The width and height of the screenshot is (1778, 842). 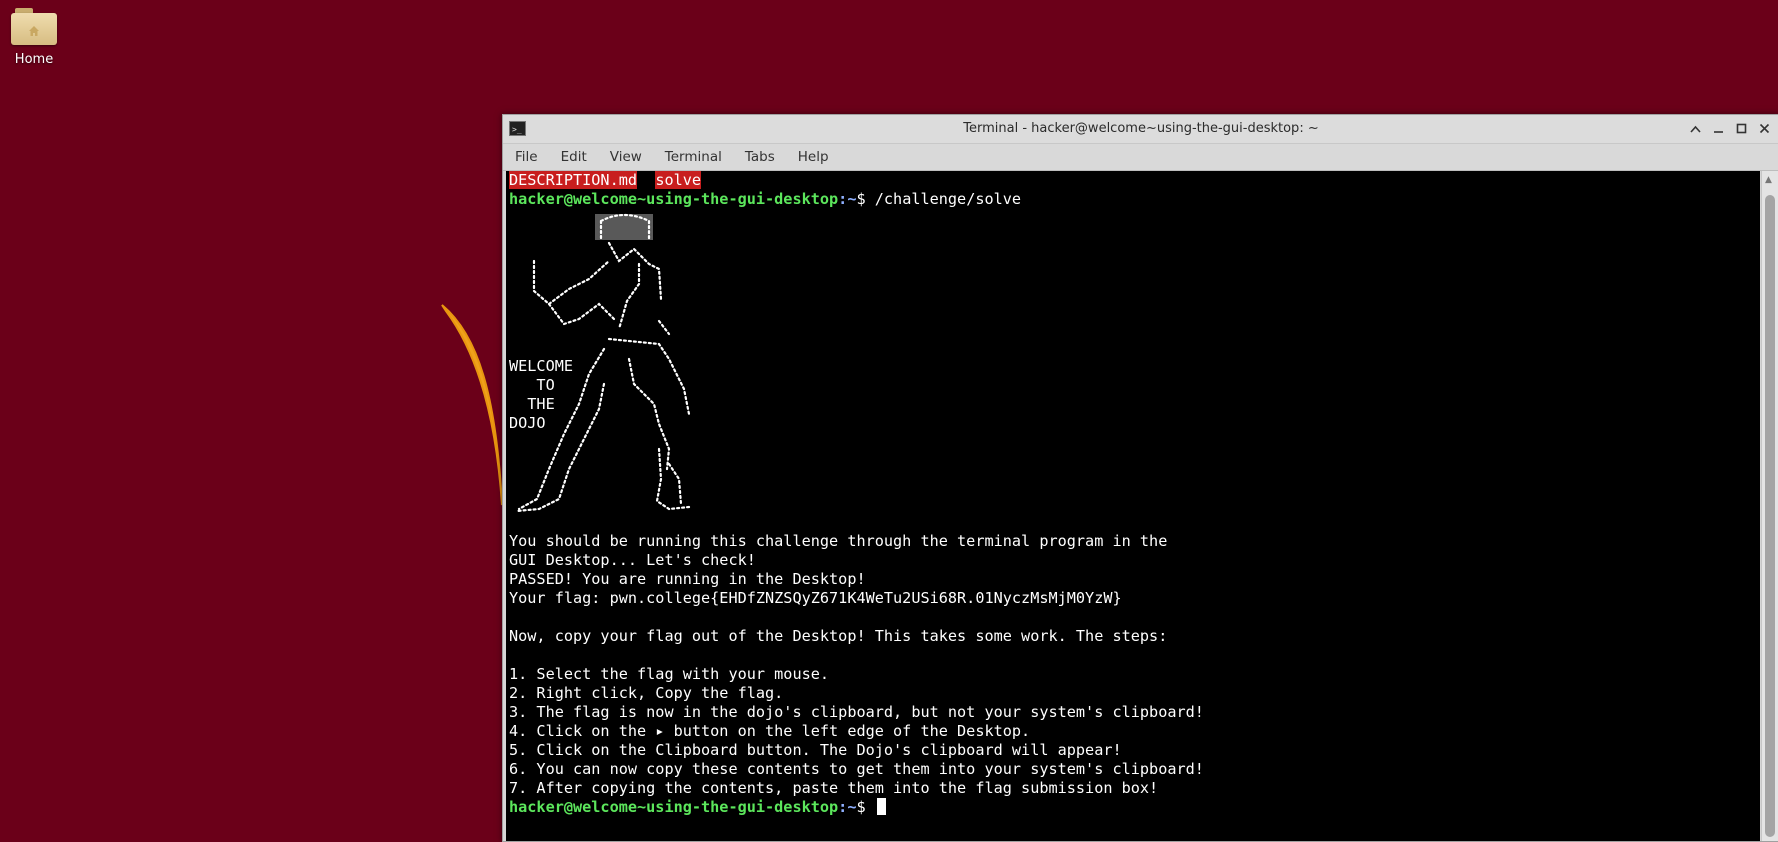 What do you see at coordinates (632, 560) in the screenshot?
I see `output-line: GUI Desktop... Let's check!` at bounding box center [632, 560].